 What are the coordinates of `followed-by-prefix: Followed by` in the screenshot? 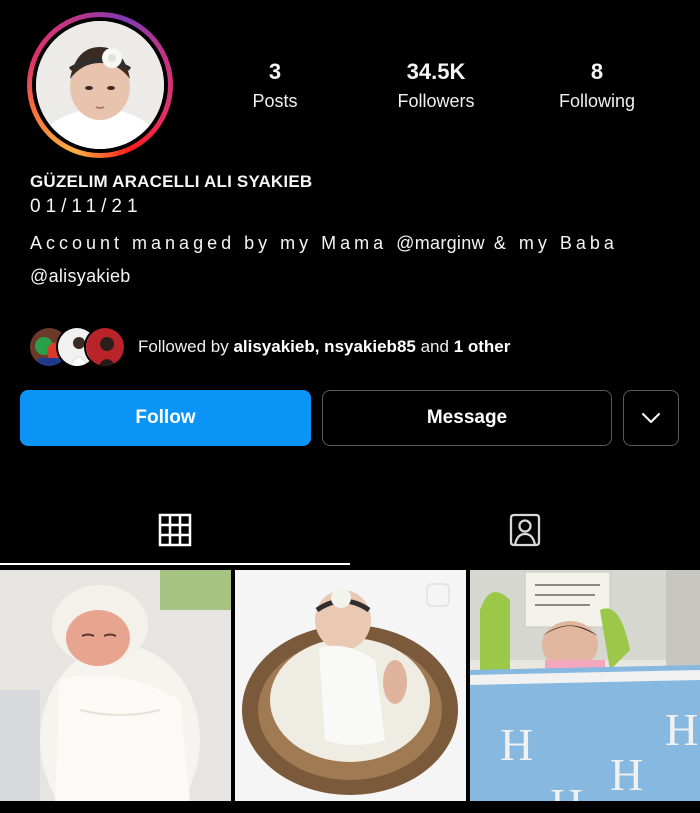 It's located at (183, 346).